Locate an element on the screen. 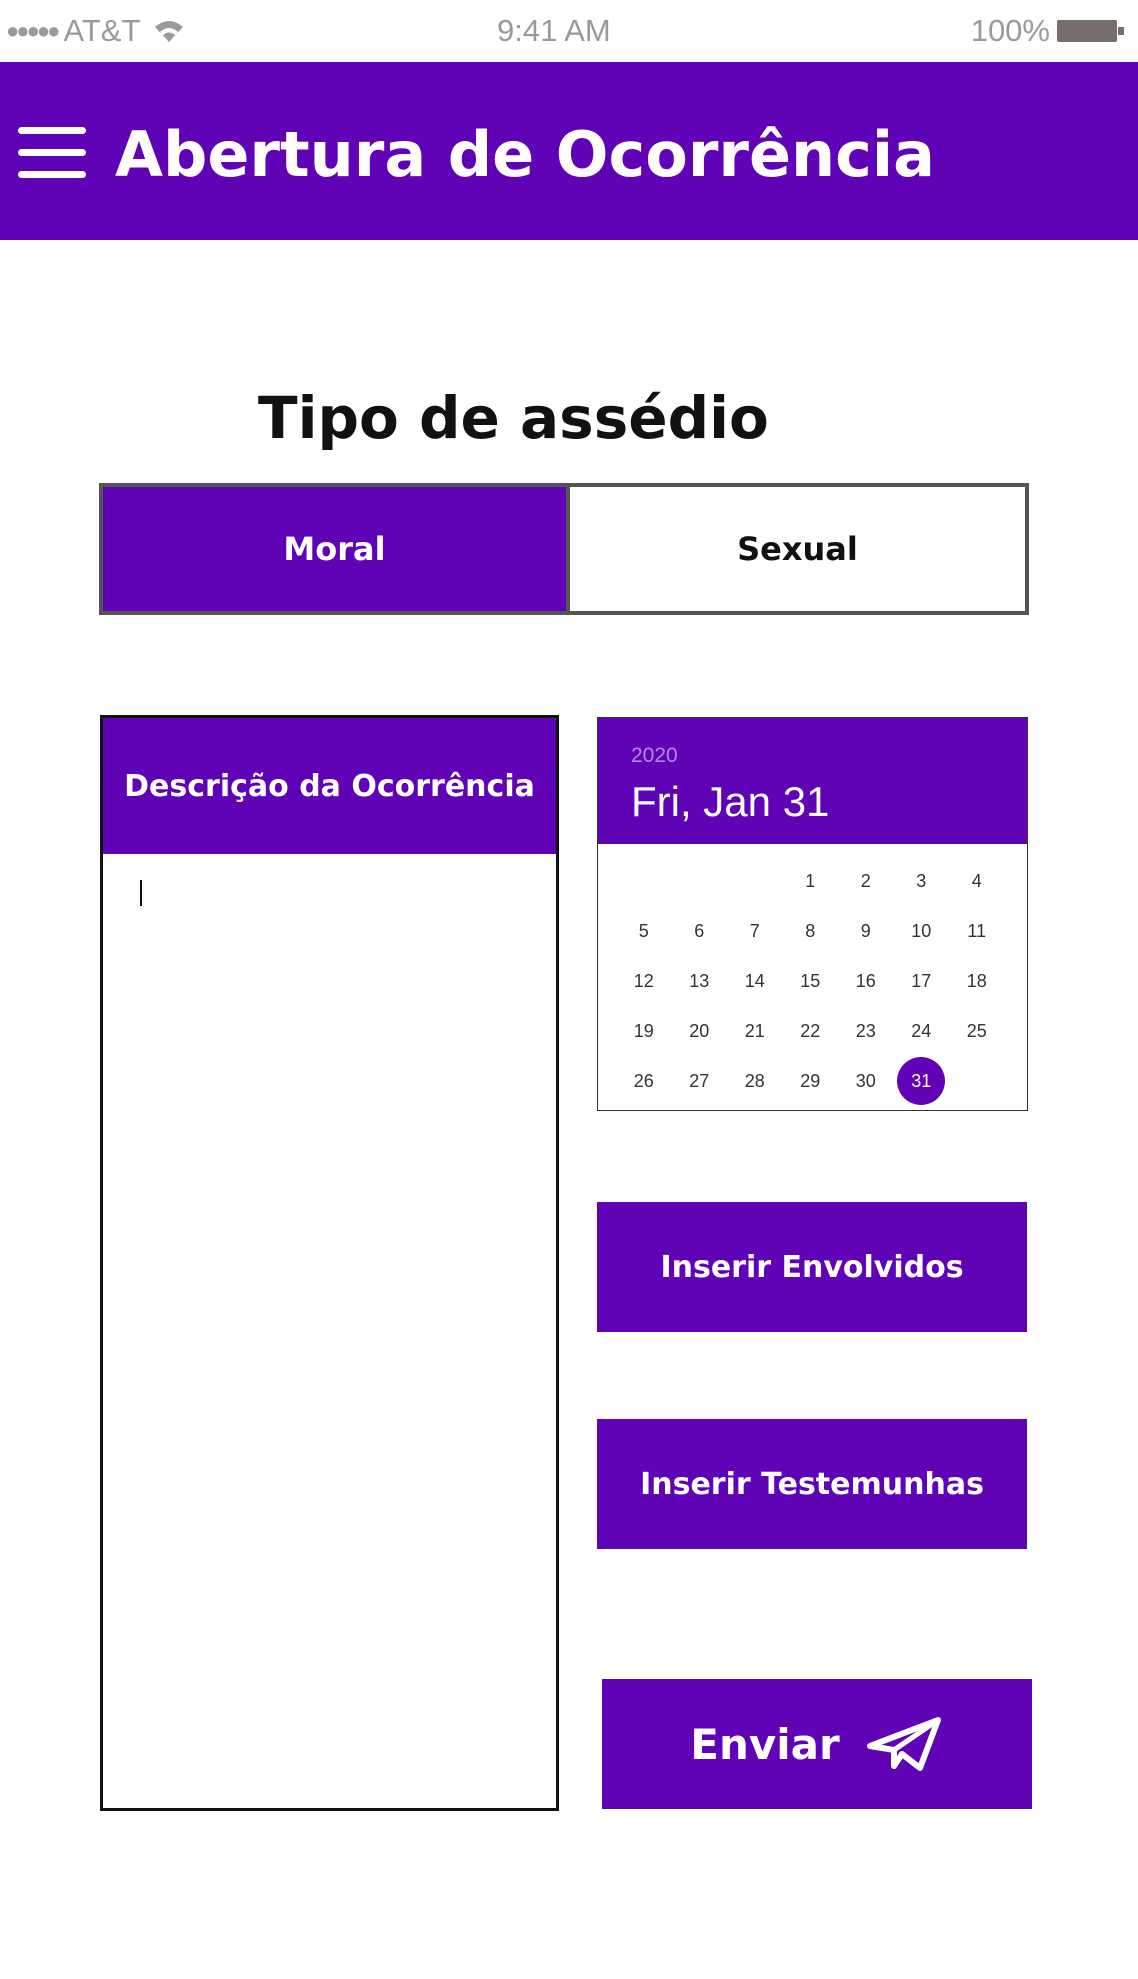  calendar-day: 22 is located at coordinates (811, 1031).